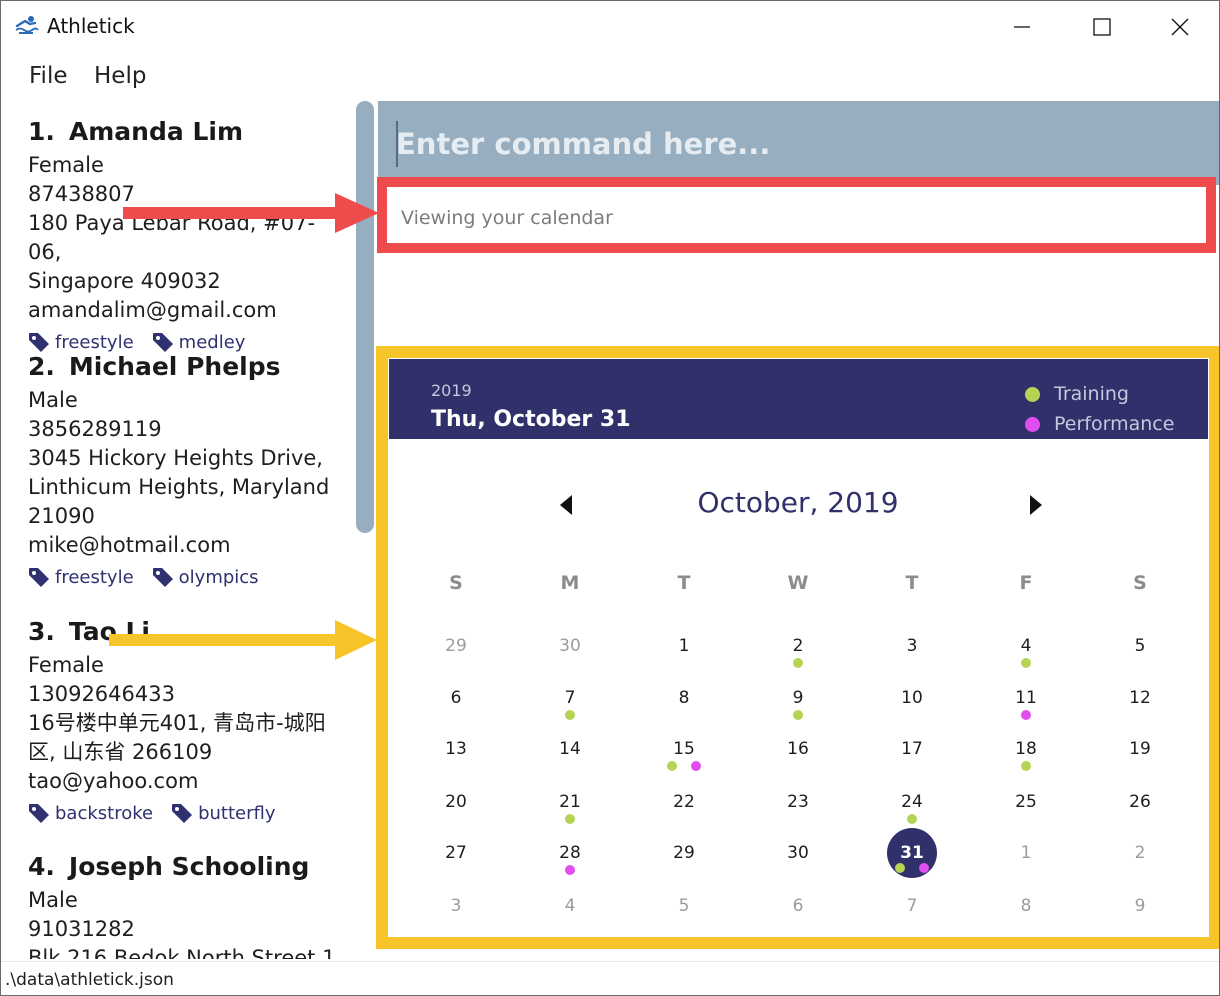  I want to click on calendar-day-number: 21, so click(570, 802).